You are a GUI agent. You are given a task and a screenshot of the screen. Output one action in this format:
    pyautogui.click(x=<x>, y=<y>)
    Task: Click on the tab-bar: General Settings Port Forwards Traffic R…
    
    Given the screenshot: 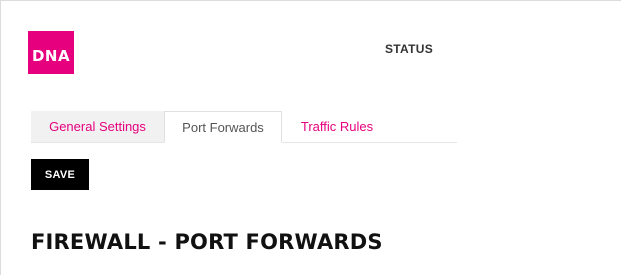 What is the action you would take?
    pyautogui.click(x=244, y=127)
    